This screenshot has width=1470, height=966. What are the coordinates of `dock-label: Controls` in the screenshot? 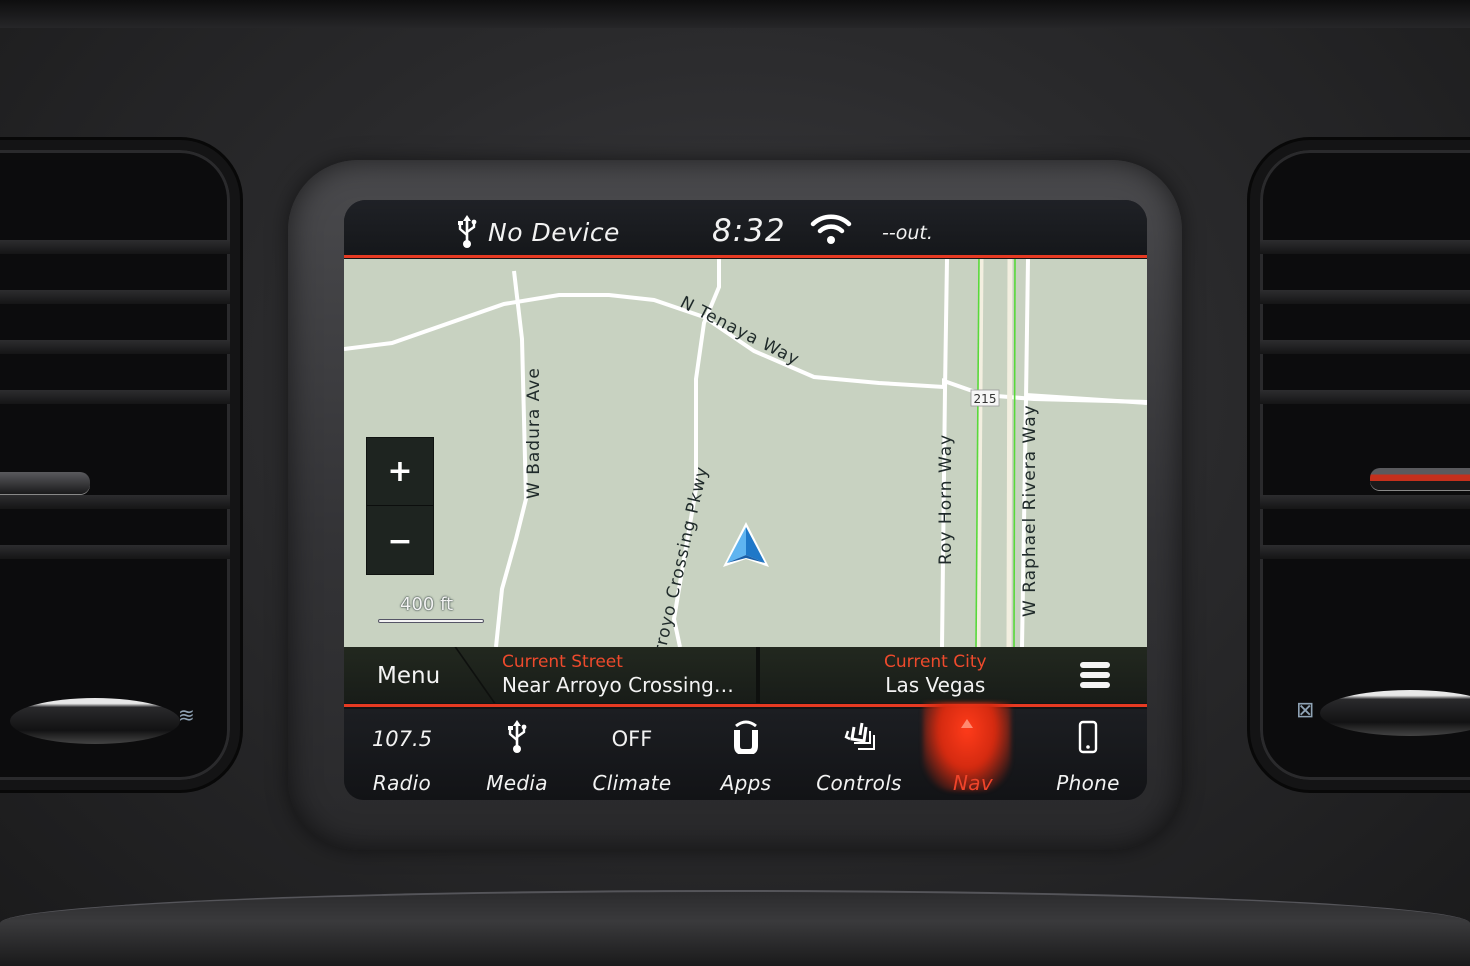 It's located at (859, 783).